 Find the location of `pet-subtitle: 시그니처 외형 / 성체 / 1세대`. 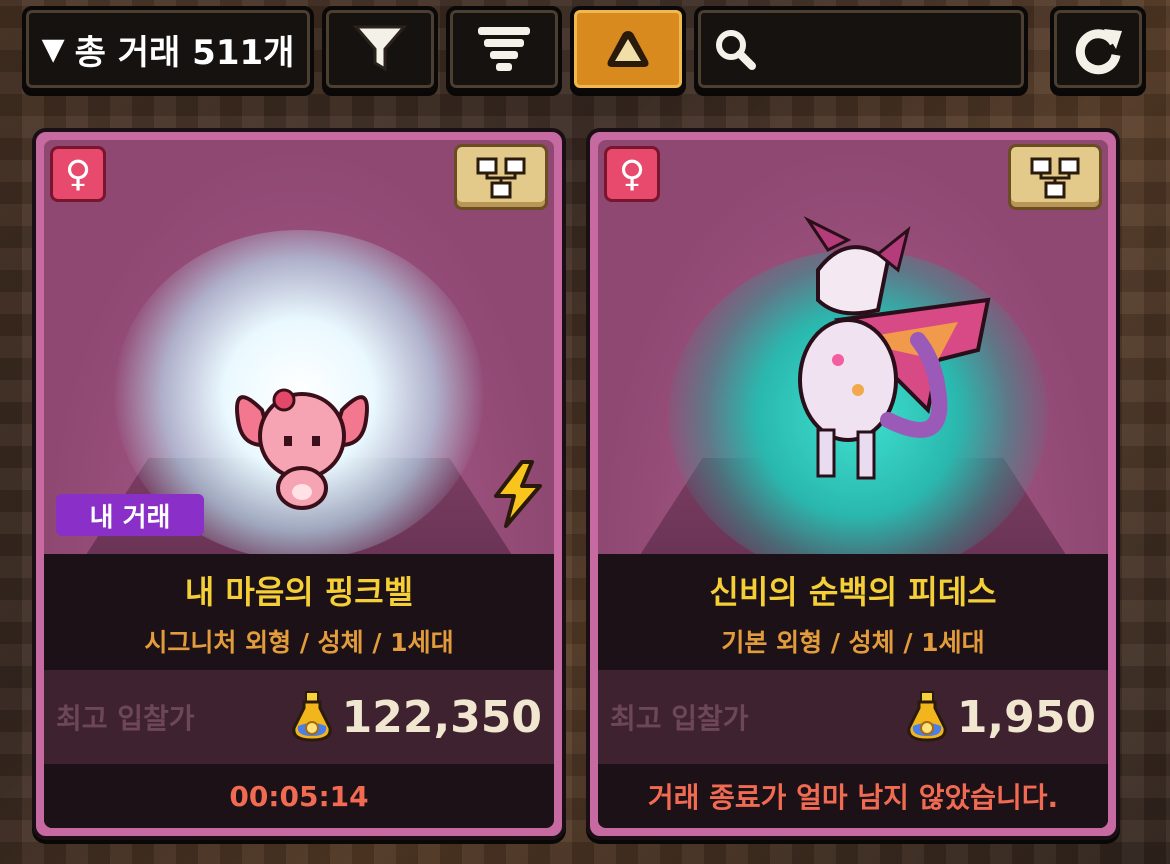

pet-subtitle: 시그니처 외형 / 성체 / 1세대 is located at coordinates (299, 642).